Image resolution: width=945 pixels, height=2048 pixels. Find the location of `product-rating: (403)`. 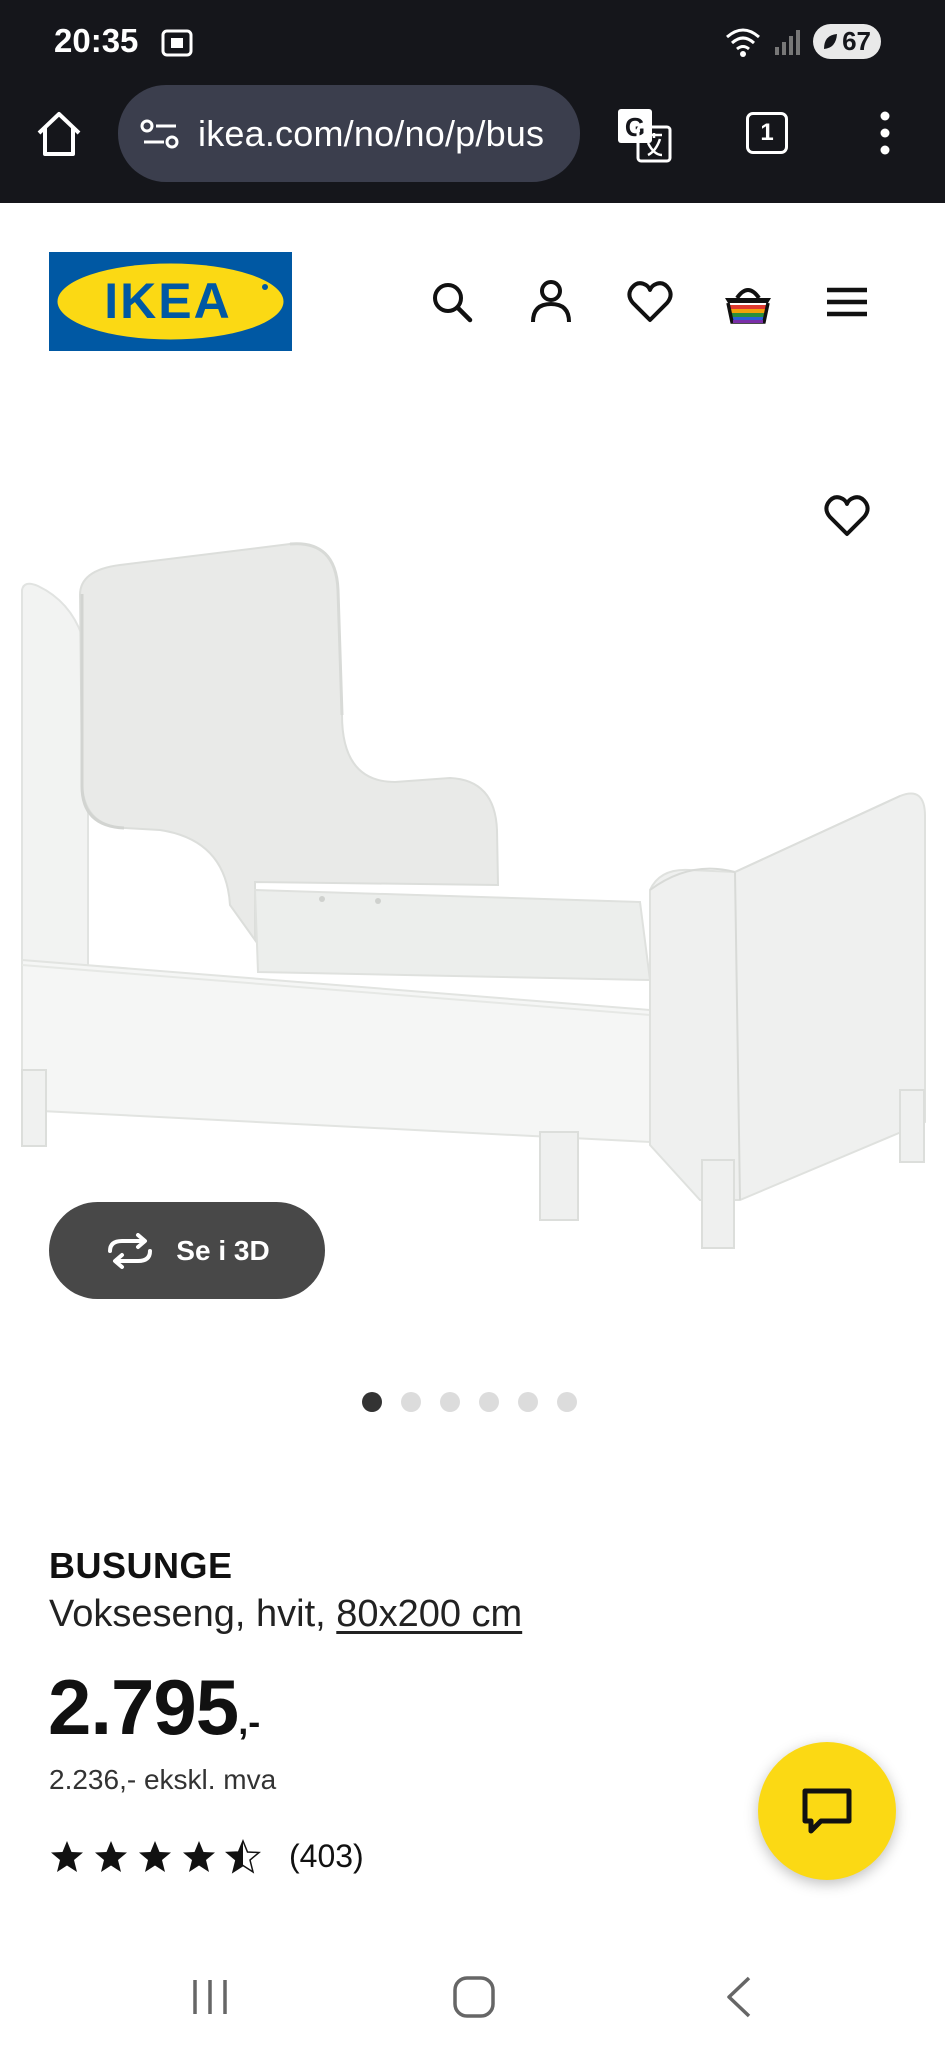

product-rating: (403) is located at coordinates (206, 1856).